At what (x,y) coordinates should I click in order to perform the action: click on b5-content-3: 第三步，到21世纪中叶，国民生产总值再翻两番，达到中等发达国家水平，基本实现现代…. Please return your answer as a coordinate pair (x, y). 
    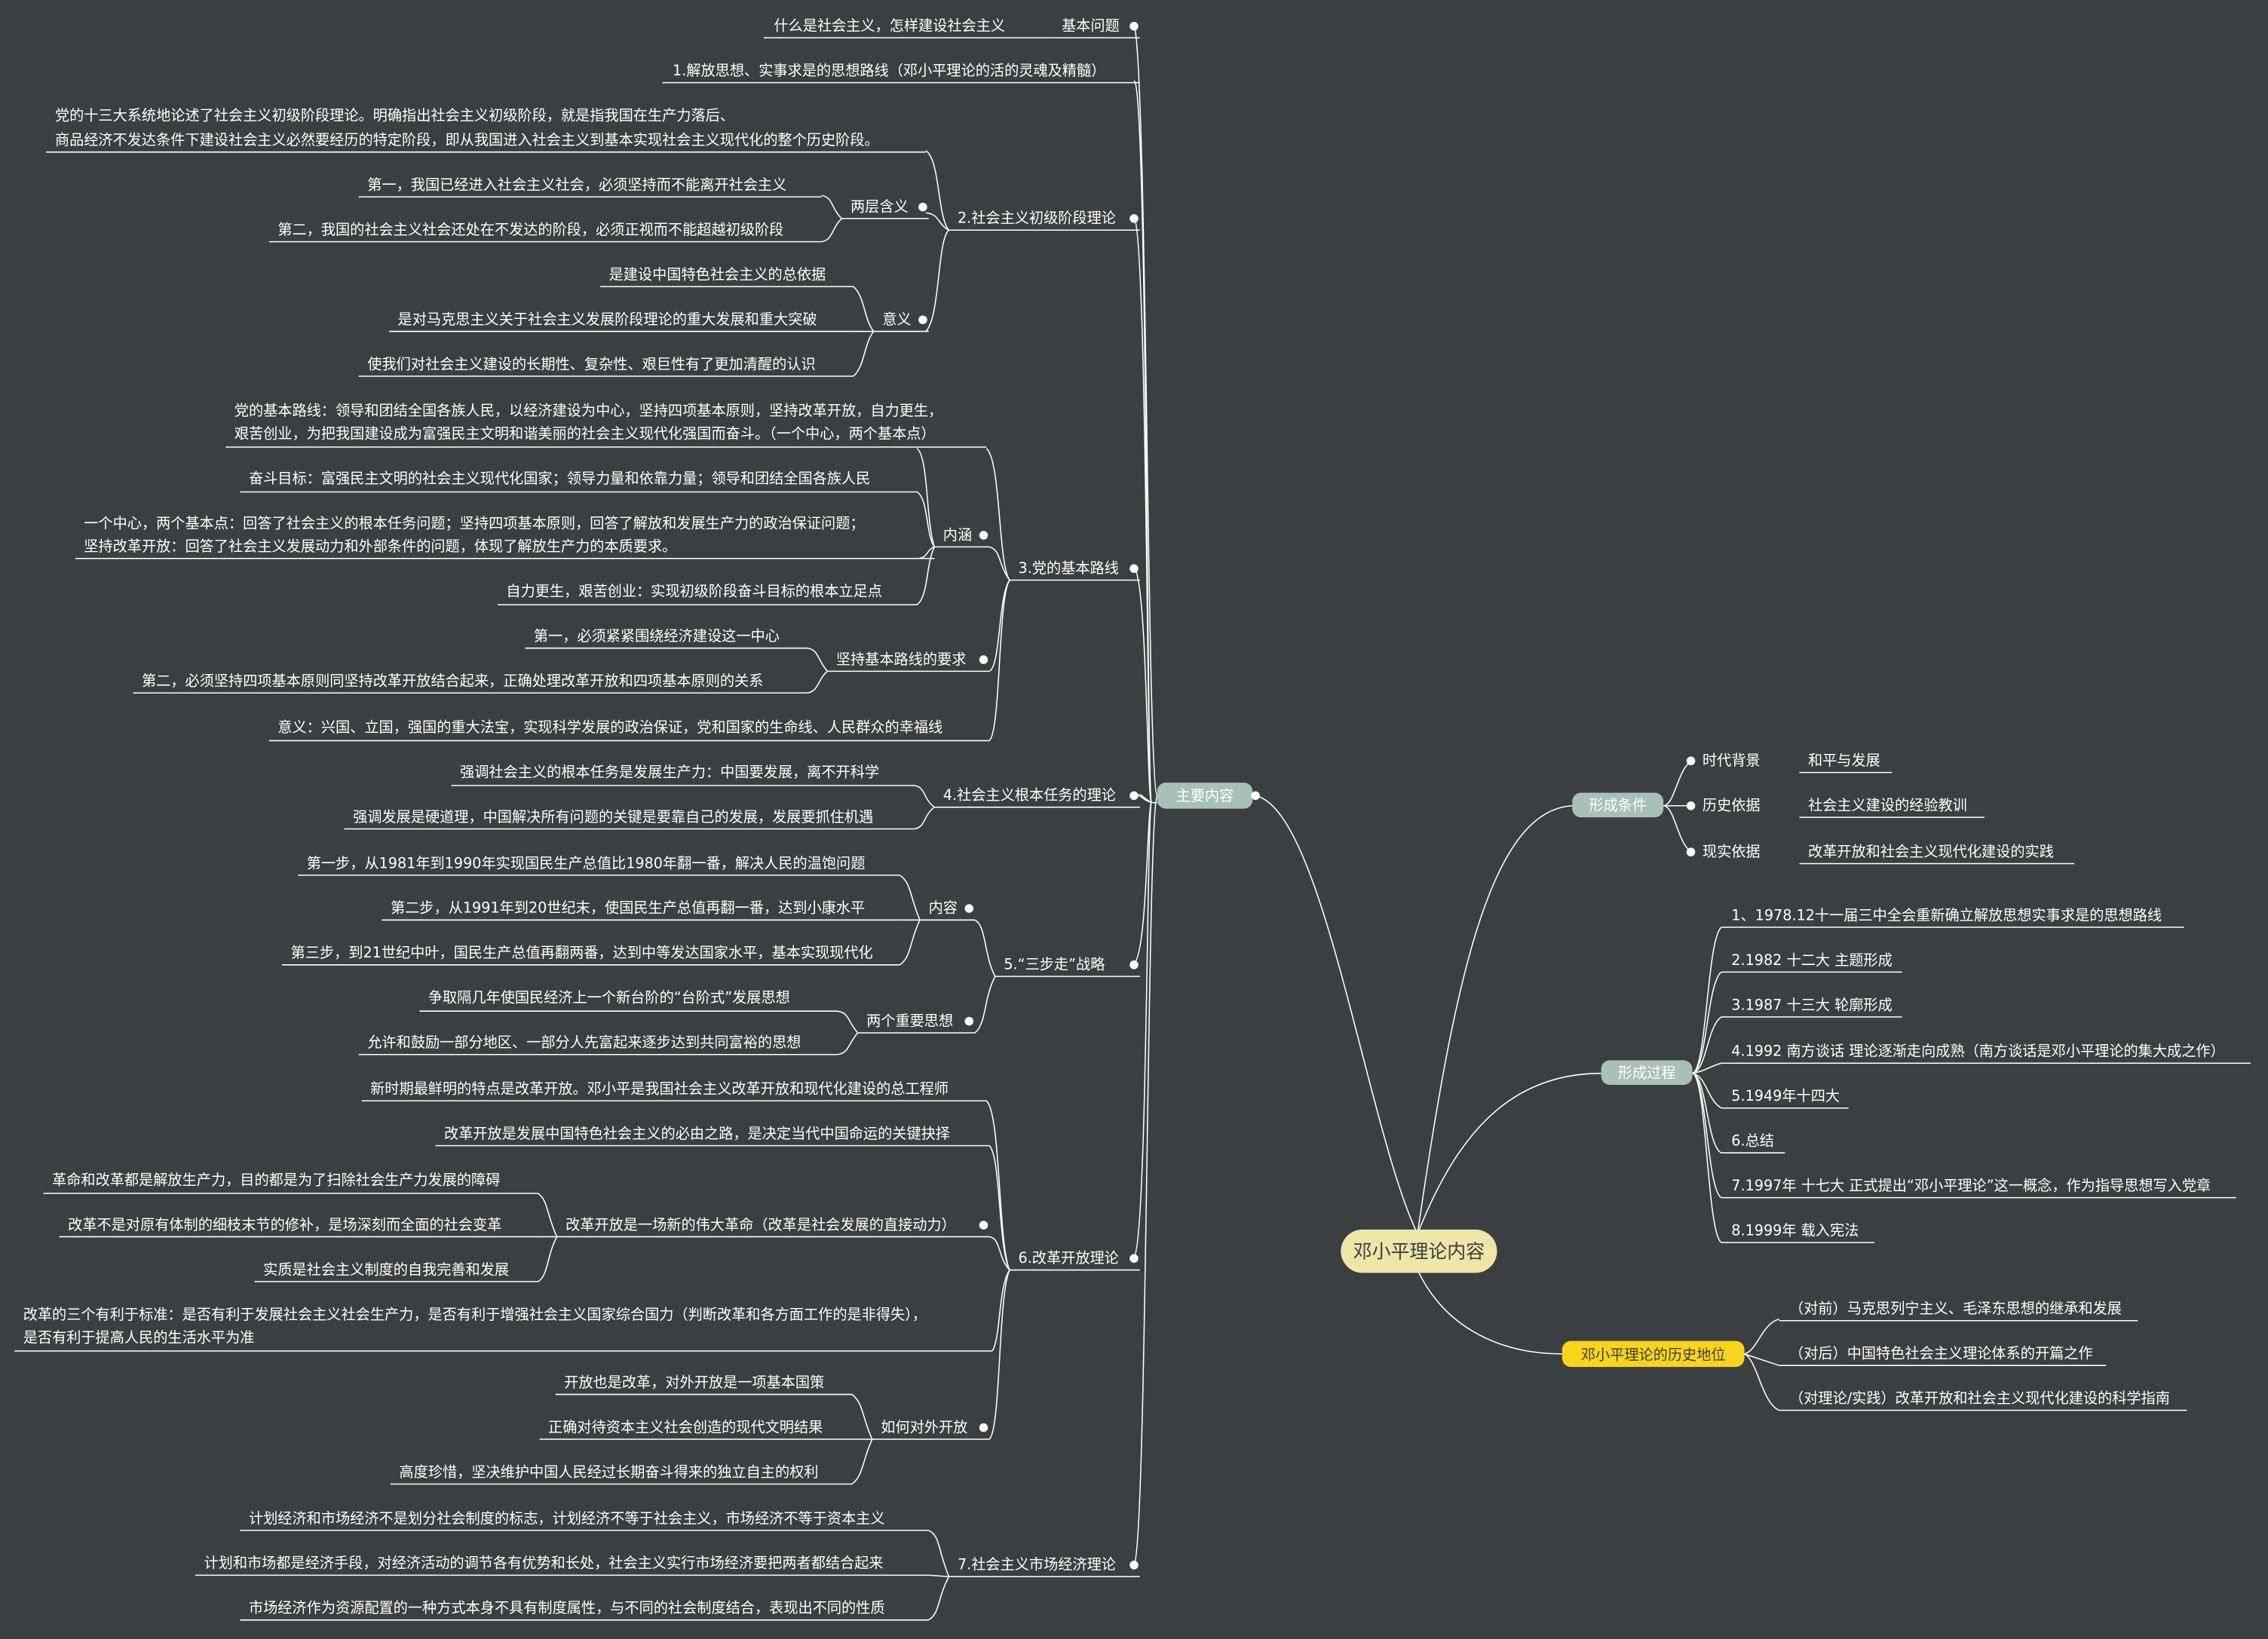
    Looking at the image, I should click on (582, 952).